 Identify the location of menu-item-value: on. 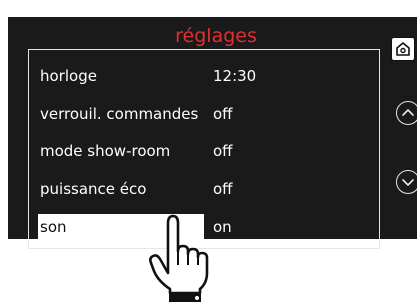
(222, 227).